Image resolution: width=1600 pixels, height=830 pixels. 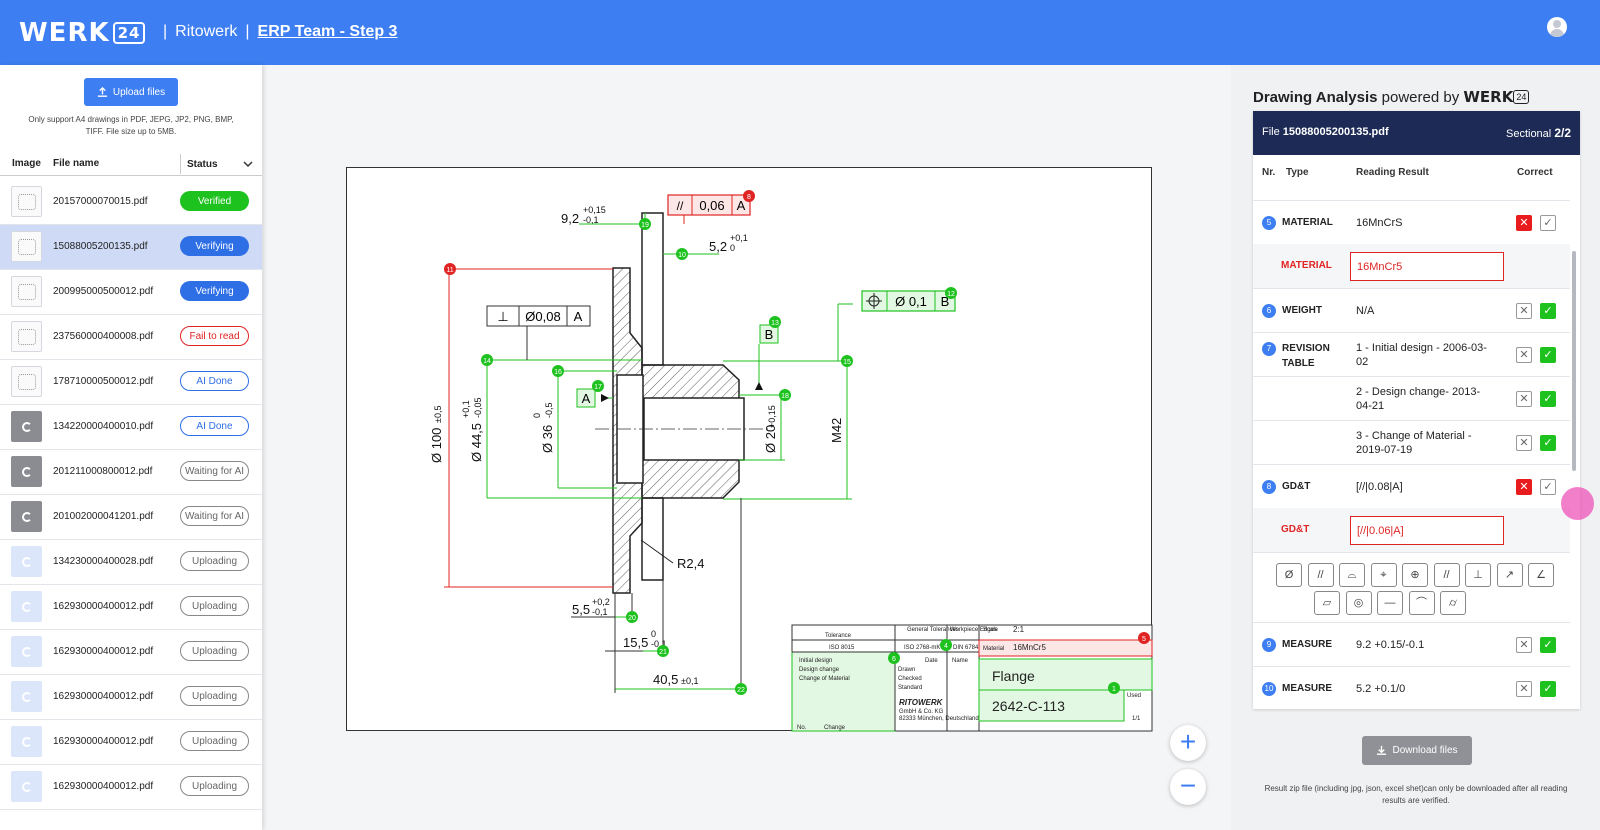 What do you see at coordinates (922, 648) in the screenshot?
I see `tb-iso2: ISO 2768-mK` at bounding box center [922, 648].